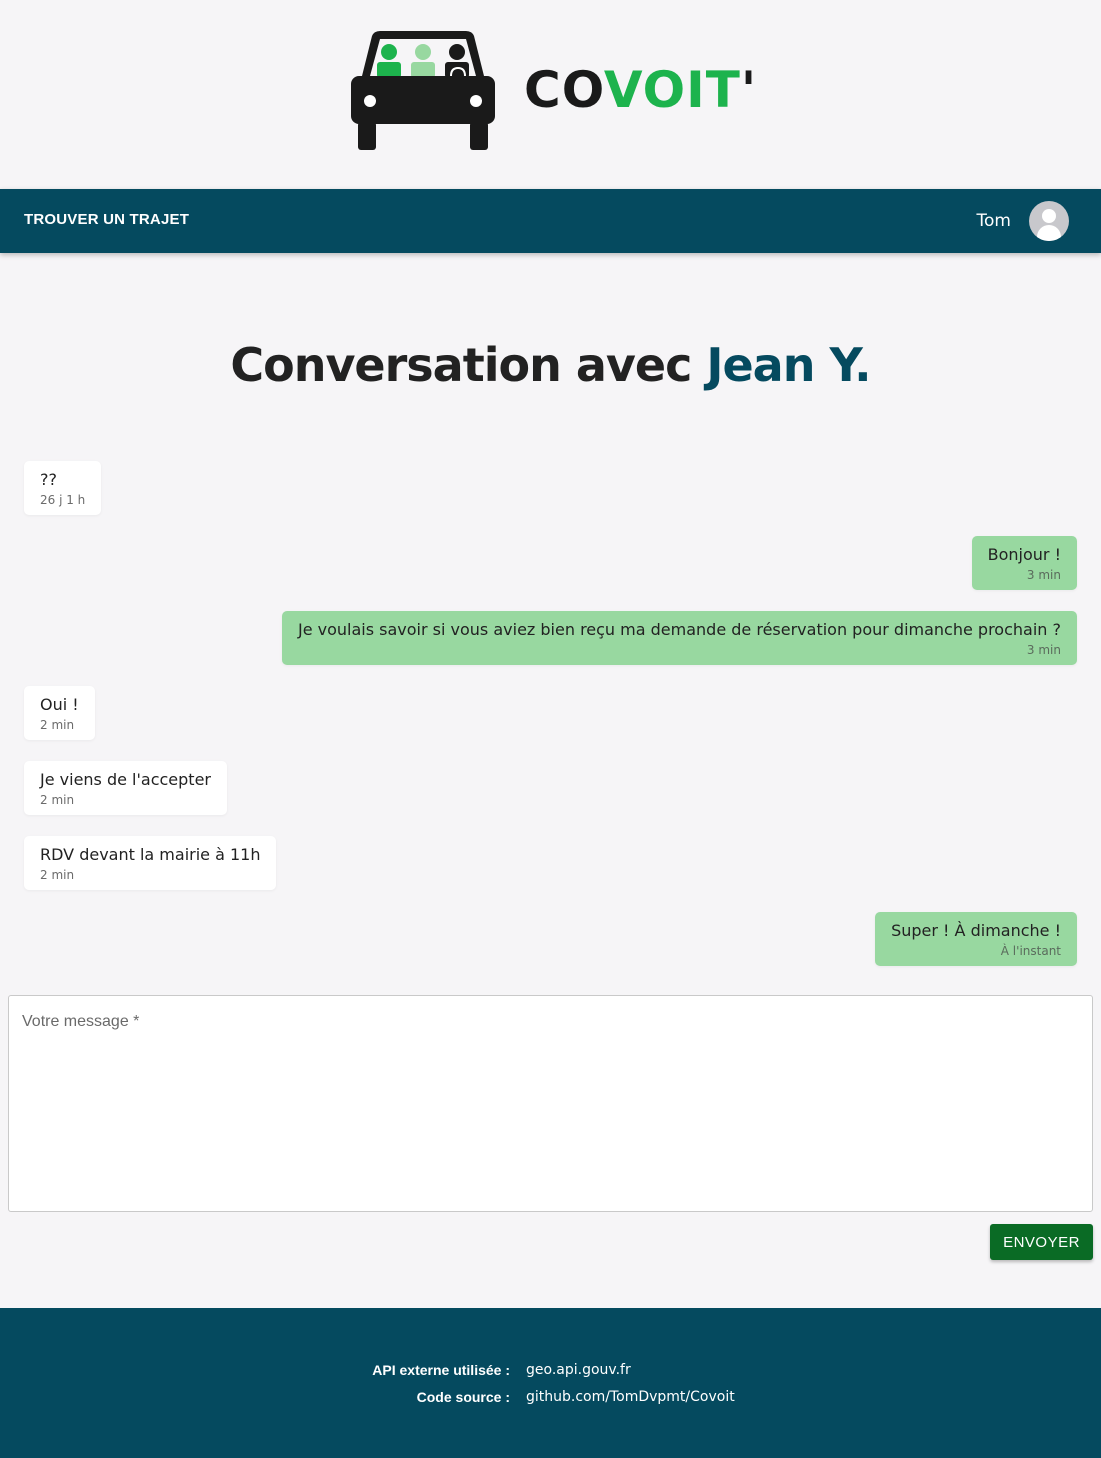  I want to click on message-text: Je viens de l'accepter, so click(125, 779).